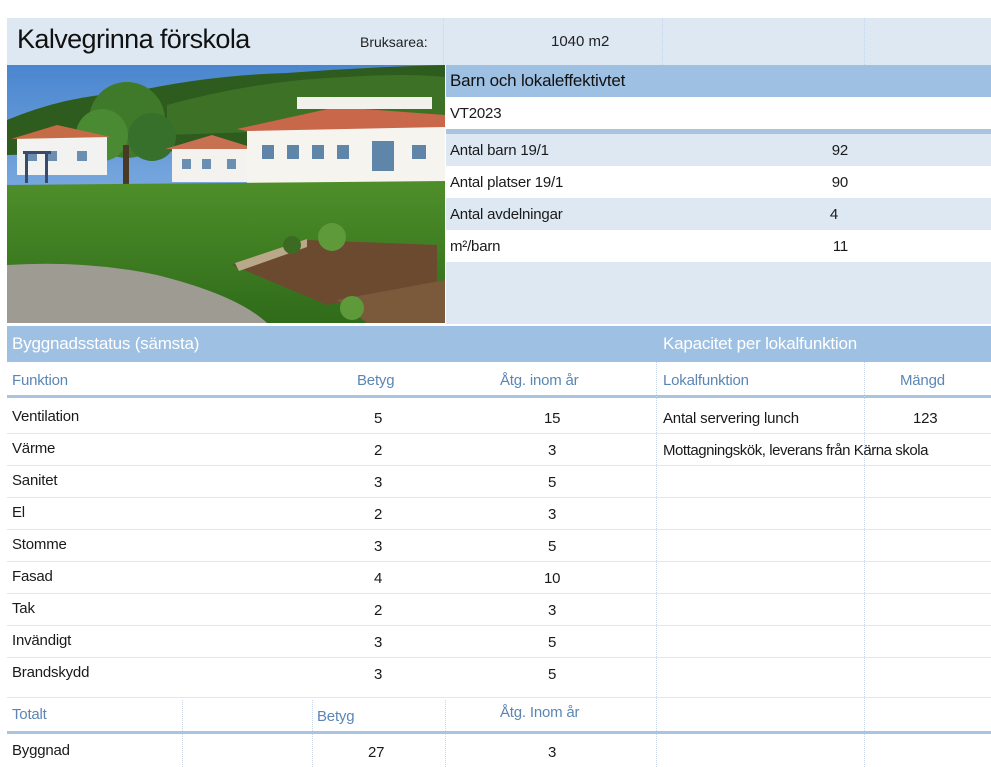 The width and height of the screenshot is (991, 767). I want to click on capacity-row-name: Antal servering lunch, so click(731, 418).